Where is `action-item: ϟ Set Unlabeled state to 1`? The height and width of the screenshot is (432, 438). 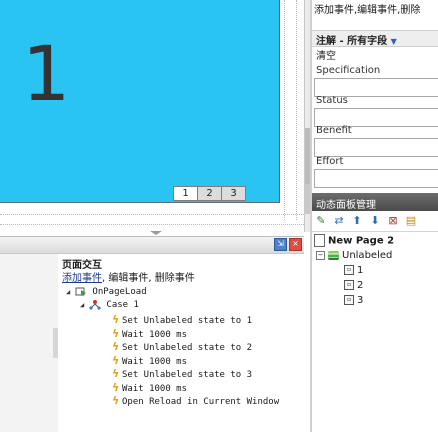 action-item: ϟ Set Unlabeled state to 1 is located at coordinates (182, 320).